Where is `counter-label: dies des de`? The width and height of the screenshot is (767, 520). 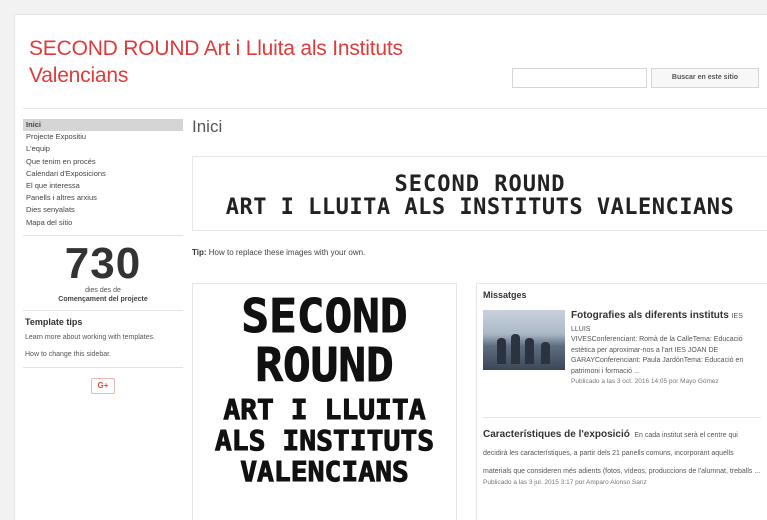
counter-label: dies des de is located at coordinates (103, 290).